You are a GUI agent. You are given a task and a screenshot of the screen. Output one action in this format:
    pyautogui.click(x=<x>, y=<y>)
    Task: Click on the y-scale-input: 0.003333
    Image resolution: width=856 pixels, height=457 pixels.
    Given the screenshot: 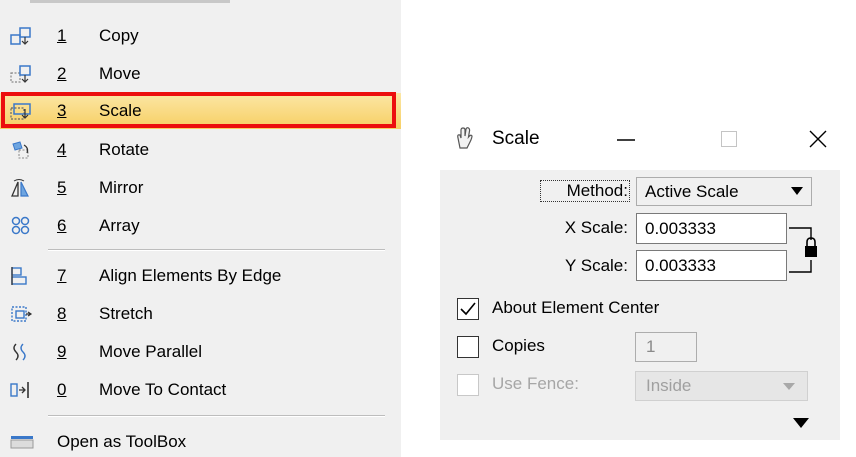 What is the action you would take?
    pyautogui.click(x=711, y=265)
    